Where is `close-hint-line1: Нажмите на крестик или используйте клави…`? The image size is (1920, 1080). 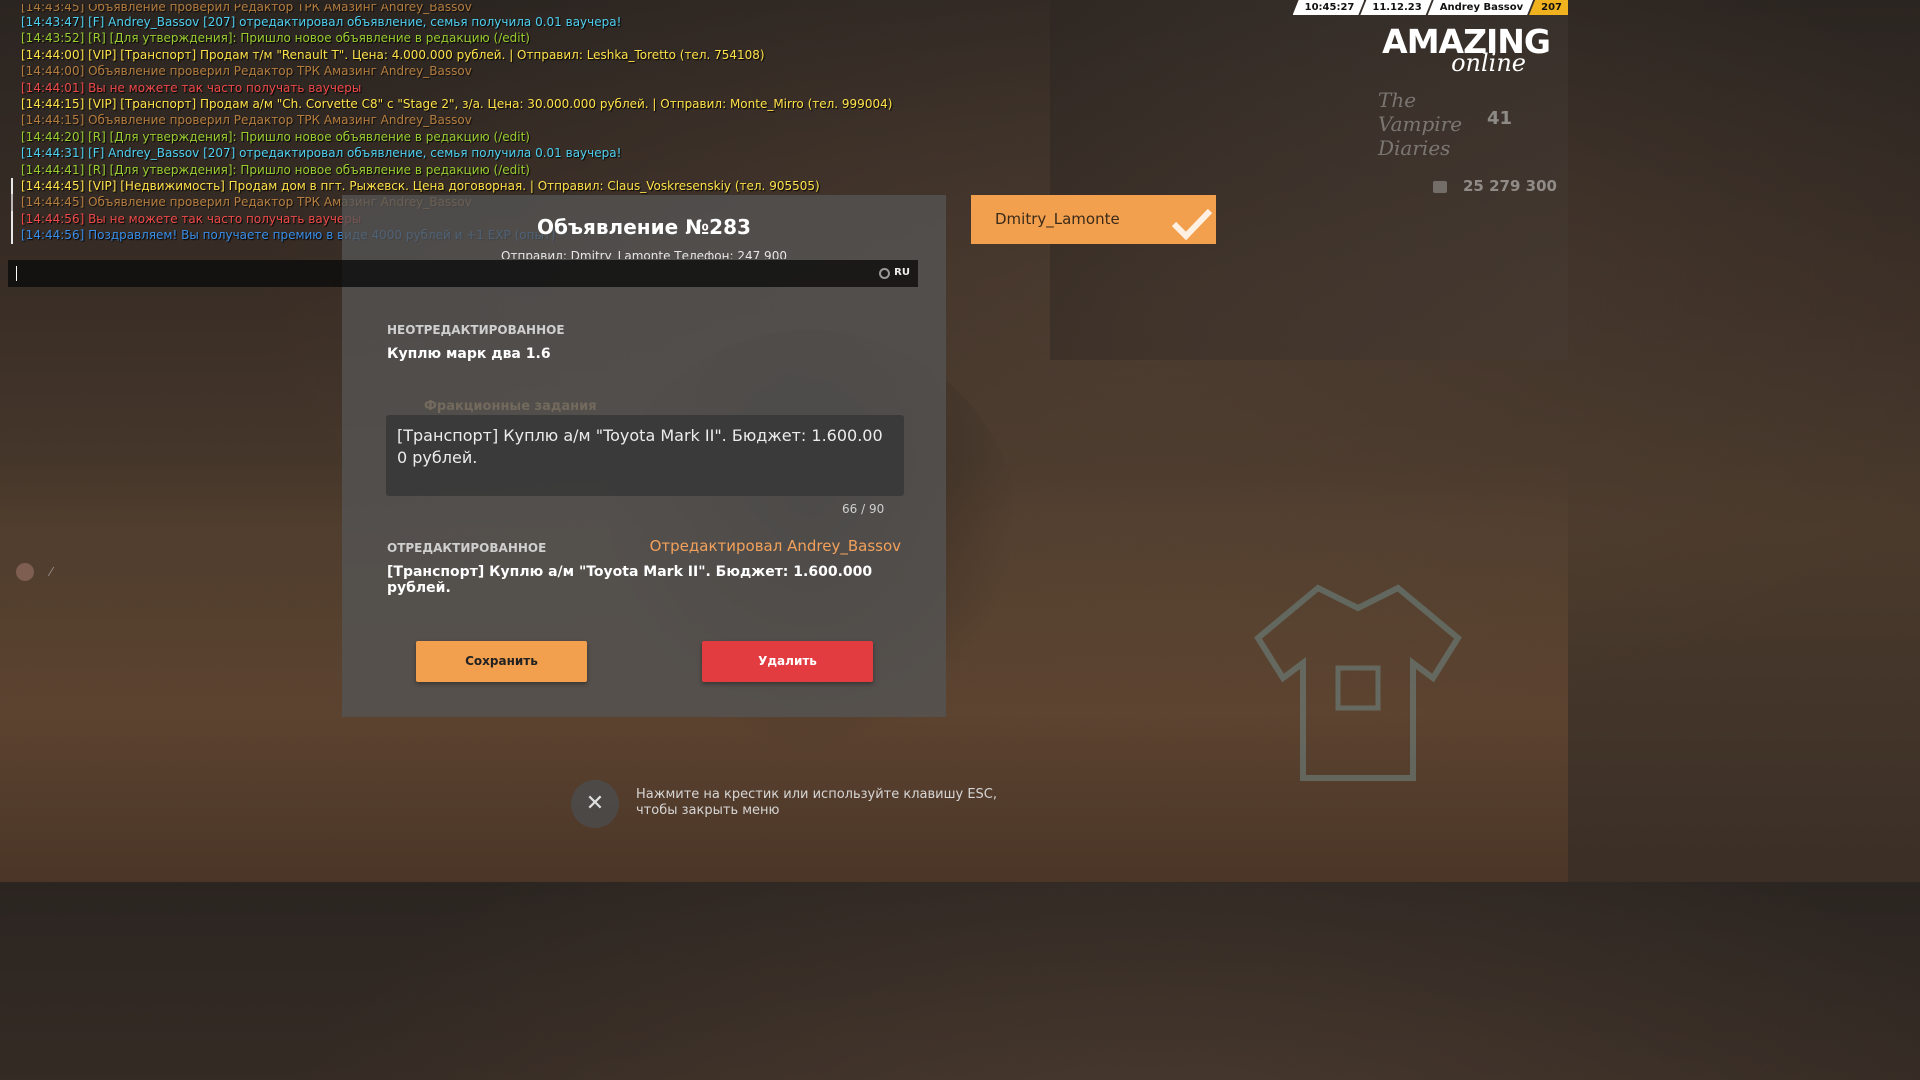
close-hint-line1: Нажмите на крестик или используйте клави… is located at coordinates (817, 794).